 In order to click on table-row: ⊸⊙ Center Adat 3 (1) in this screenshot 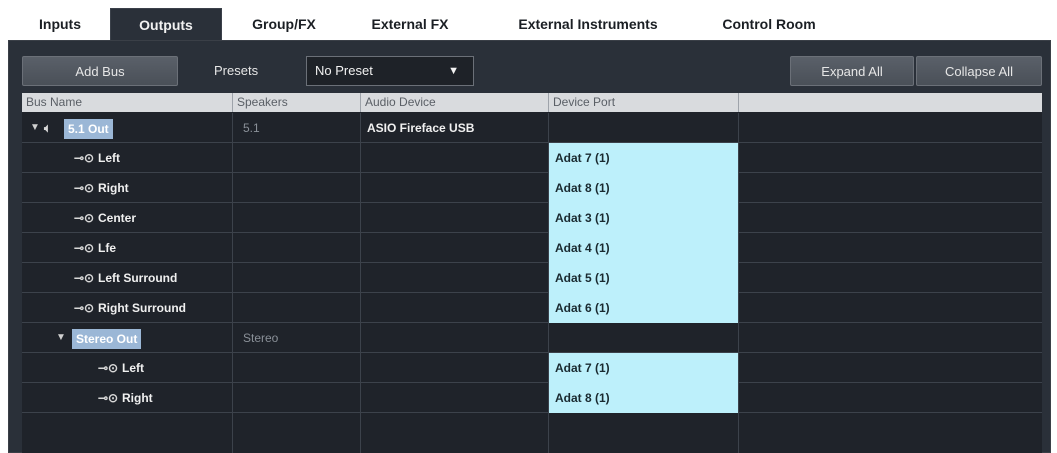, I will do `click(532, 218)`.